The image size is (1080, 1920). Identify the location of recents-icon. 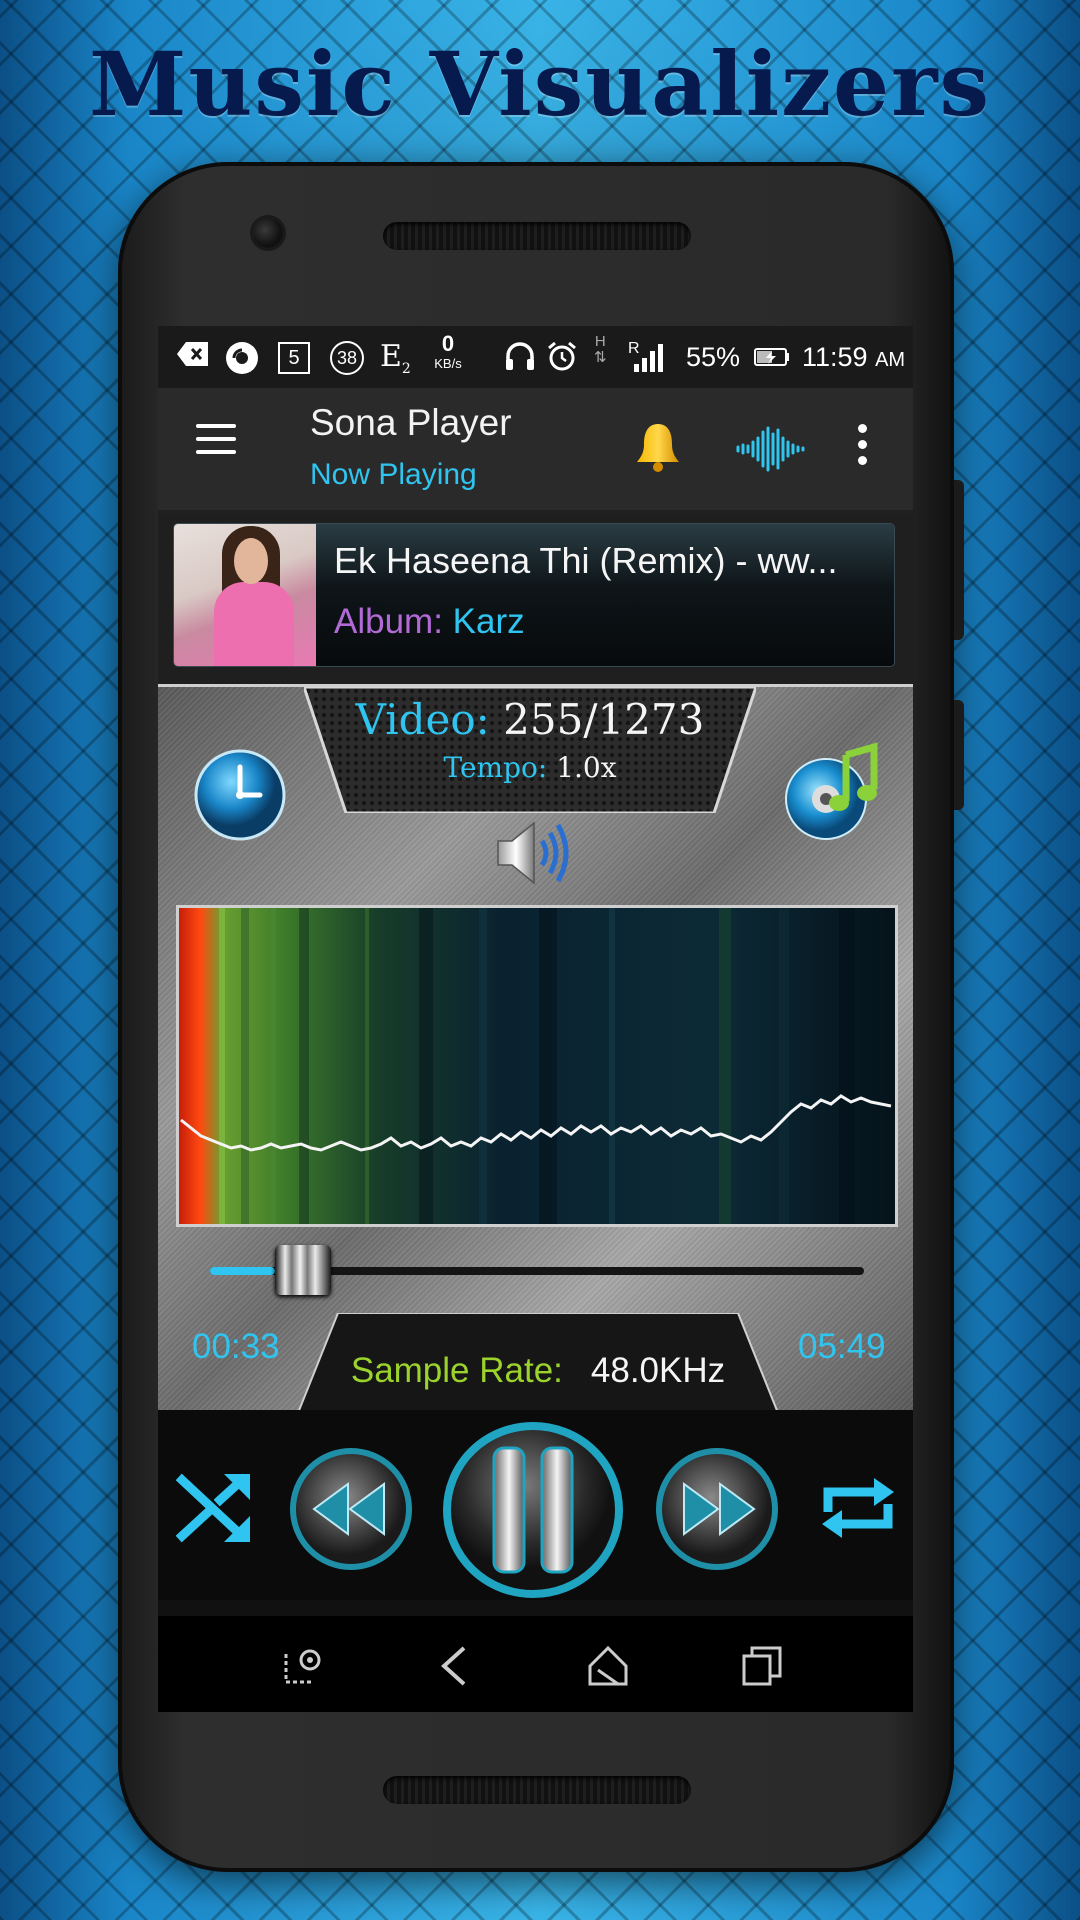
(762, 1668).